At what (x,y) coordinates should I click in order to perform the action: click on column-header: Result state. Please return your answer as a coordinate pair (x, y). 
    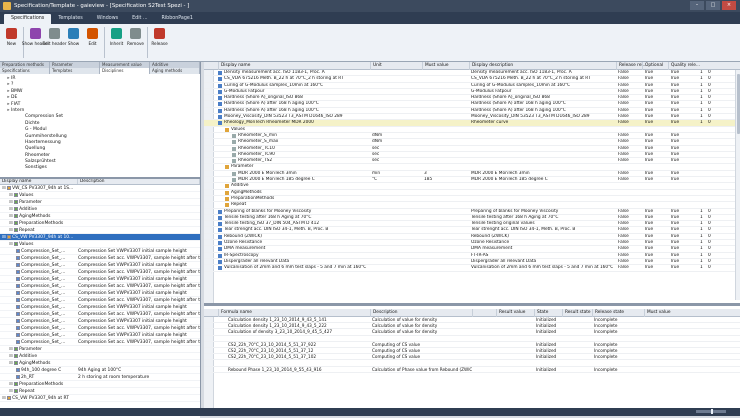
    Looking at the image, I should click on (576, 313).